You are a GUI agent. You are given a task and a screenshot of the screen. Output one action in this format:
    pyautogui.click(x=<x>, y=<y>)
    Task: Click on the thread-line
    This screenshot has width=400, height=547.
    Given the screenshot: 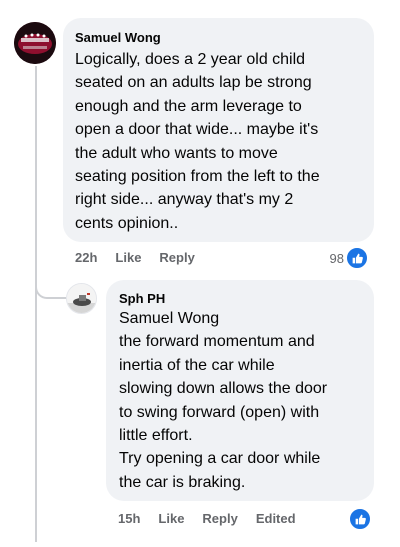 What is the action you would take?
    pyautogui.click(x=36, y=304)
    